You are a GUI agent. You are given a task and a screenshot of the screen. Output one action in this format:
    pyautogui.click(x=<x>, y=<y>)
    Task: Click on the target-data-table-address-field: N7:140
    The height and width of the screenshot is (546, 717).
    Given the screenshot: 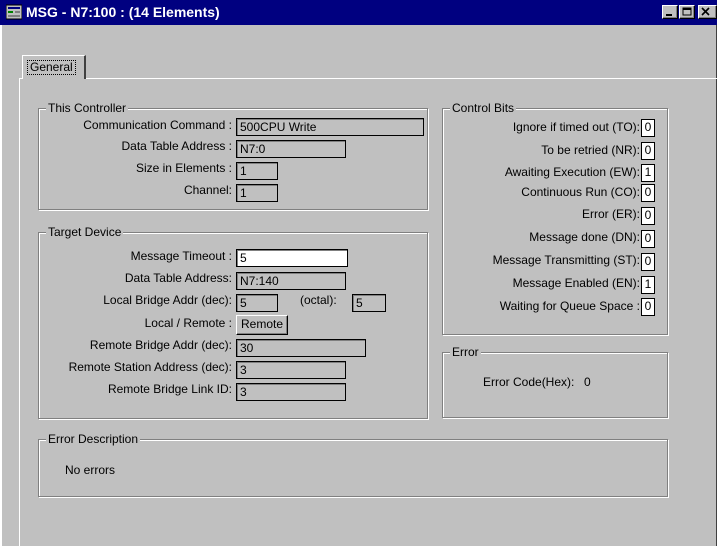 What is the action you would take?
    pyautogui.click(x=291, y=281)
    